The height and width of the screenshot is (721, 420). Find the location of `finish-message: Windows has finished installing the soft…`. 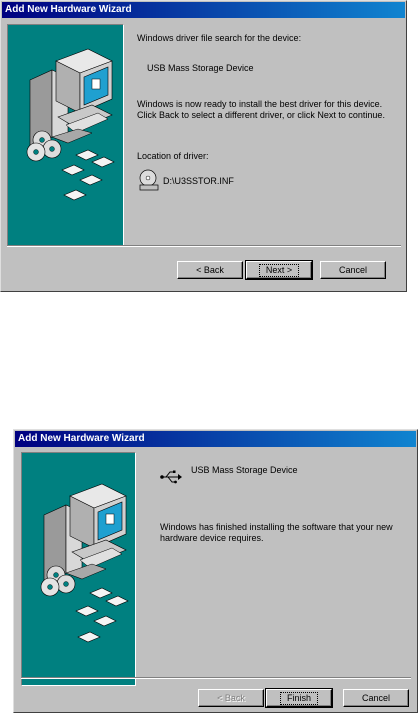

finish-message: Windows has finished installing the soft… is located at coordinates (276, 532).